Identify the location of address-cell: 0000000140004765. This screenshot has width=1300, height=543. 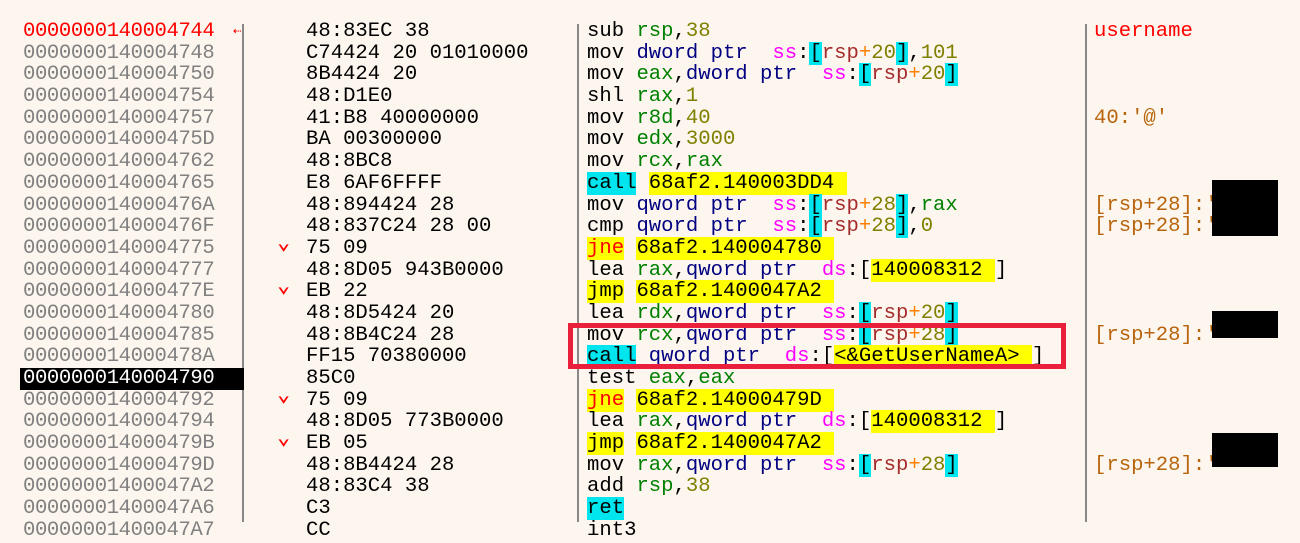
(133, 184).